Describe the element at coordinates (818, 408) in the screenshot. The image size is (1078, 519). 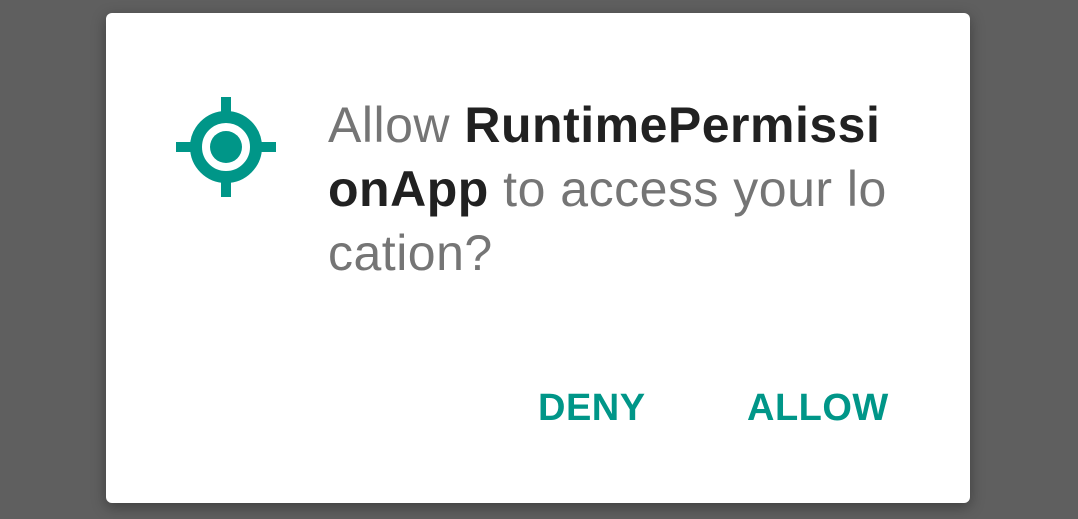
I see `allow-button: ALLOW` at that location.